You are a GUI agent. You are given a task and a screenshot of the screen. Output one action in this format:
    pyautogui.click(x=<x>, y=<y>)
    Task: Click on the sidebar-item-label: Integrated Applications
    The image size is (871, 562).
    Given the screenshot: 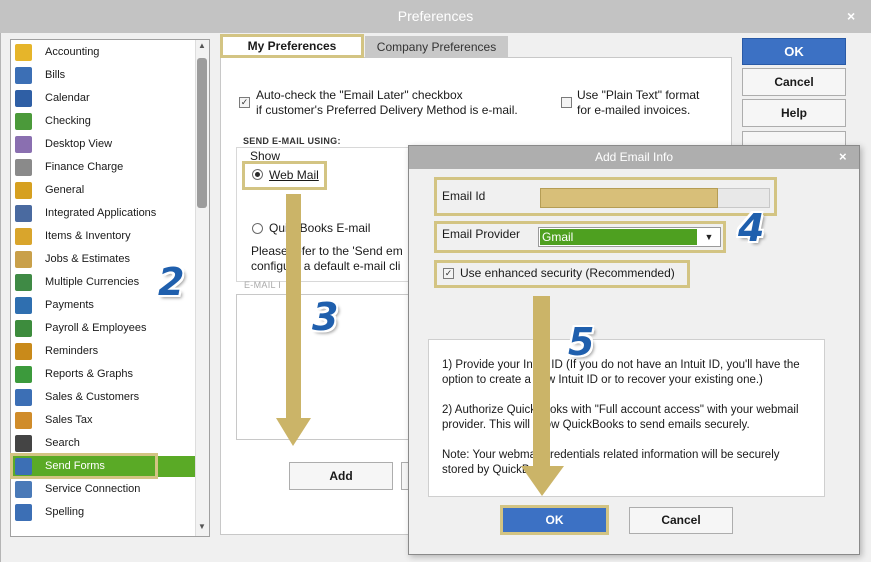 What is the action you would take?
    pyautogui.click(x=101, y=213)
    